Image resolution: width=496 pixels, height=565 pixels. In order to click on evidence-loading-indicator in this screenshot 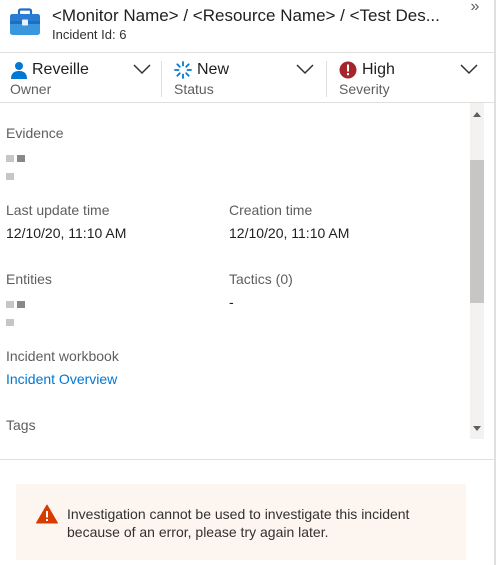, I will do `click(22, 167)`.